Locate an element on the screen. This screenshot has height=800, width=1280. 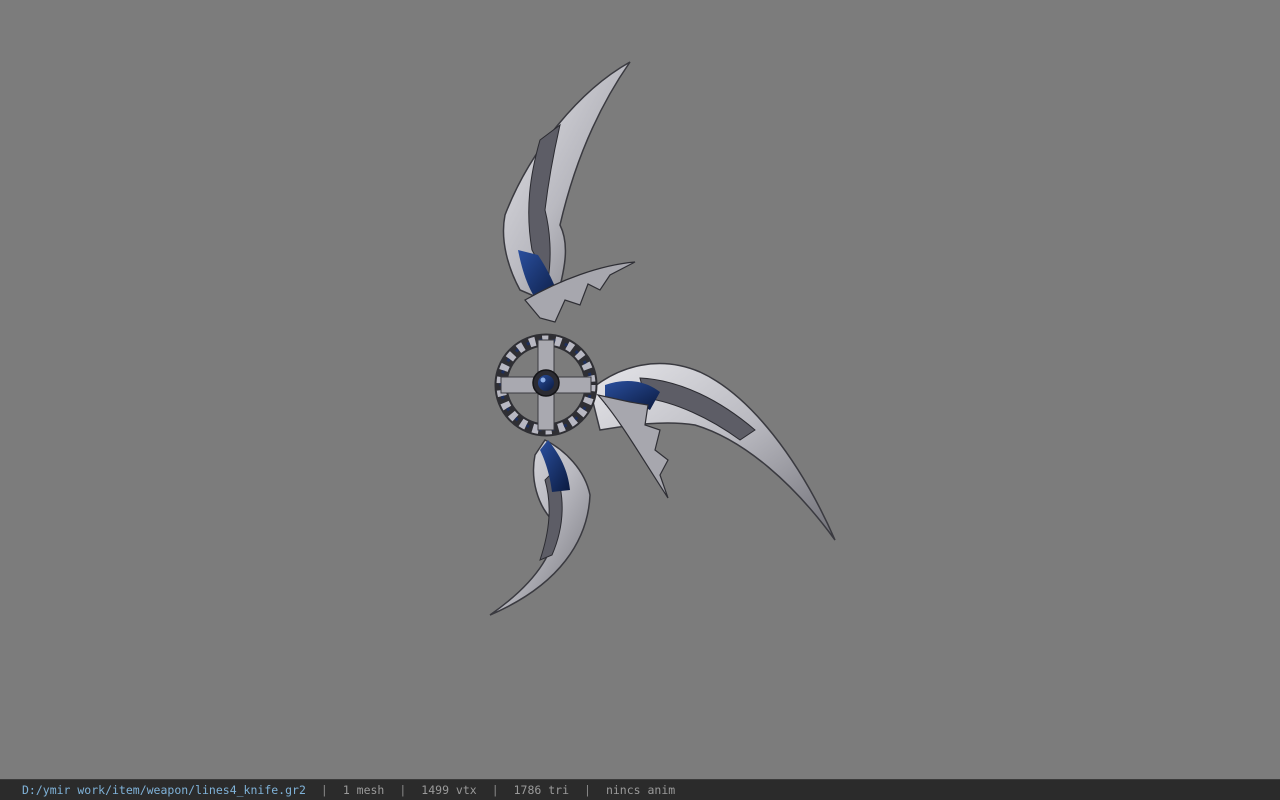
bottom-blade is located at coordinates (540, 527).